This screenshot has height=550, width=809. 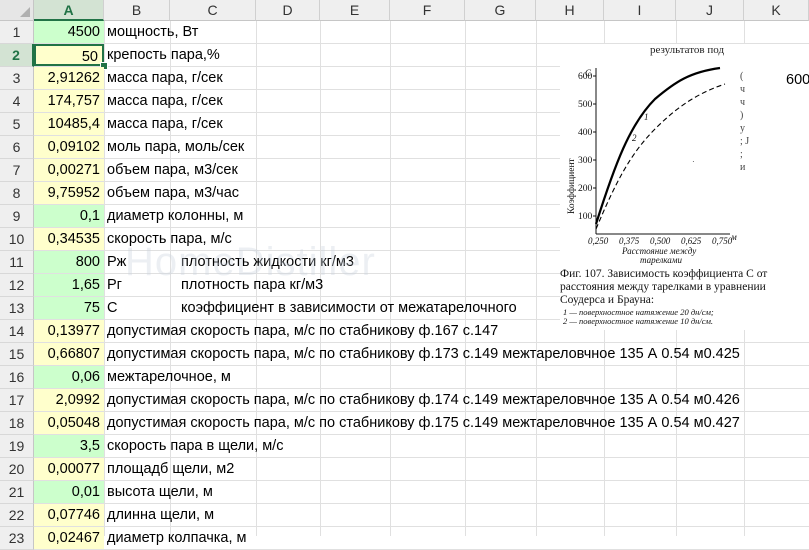 I want to click on row-header-21: 21, so click(x=17, y=492).